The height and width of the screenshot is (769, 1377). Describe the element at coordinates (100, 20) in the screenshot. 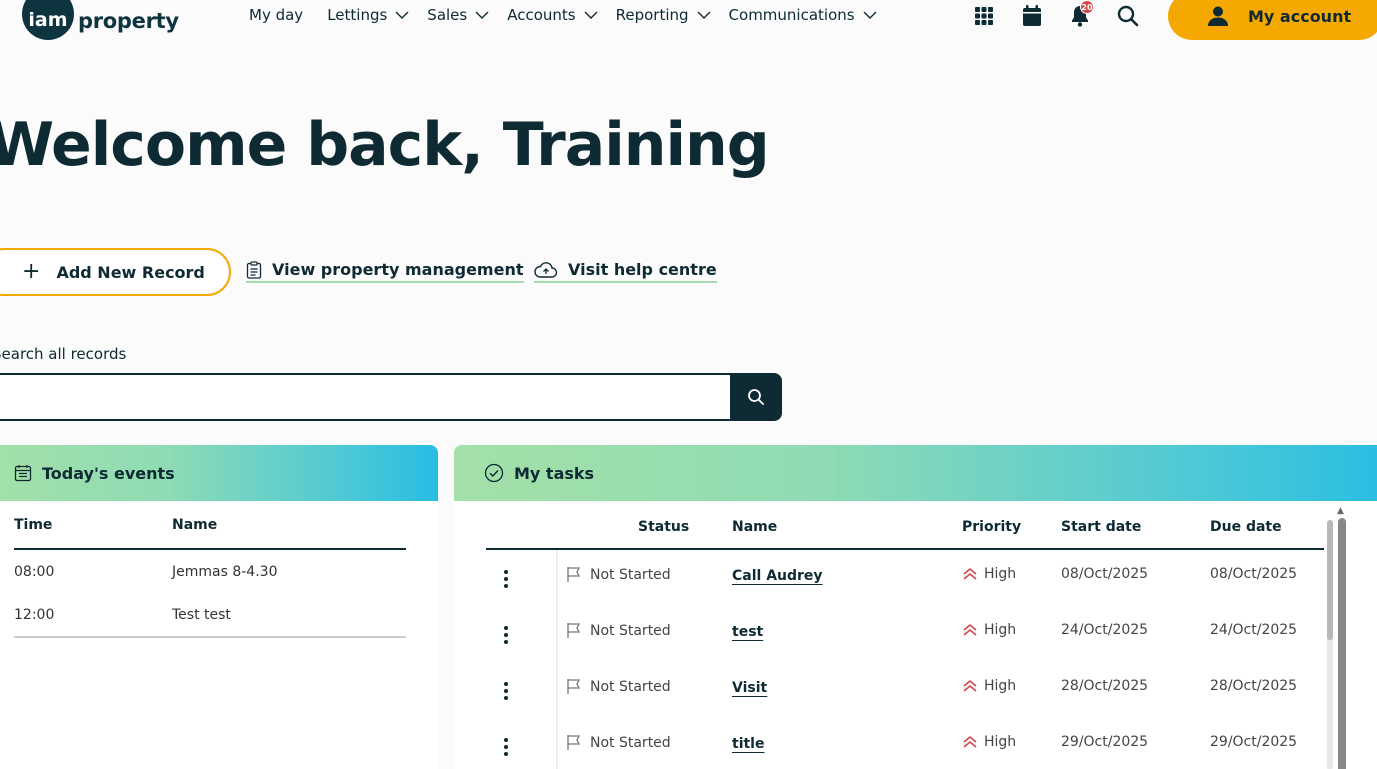

I see `iam-property-logo: iam property` at that location.